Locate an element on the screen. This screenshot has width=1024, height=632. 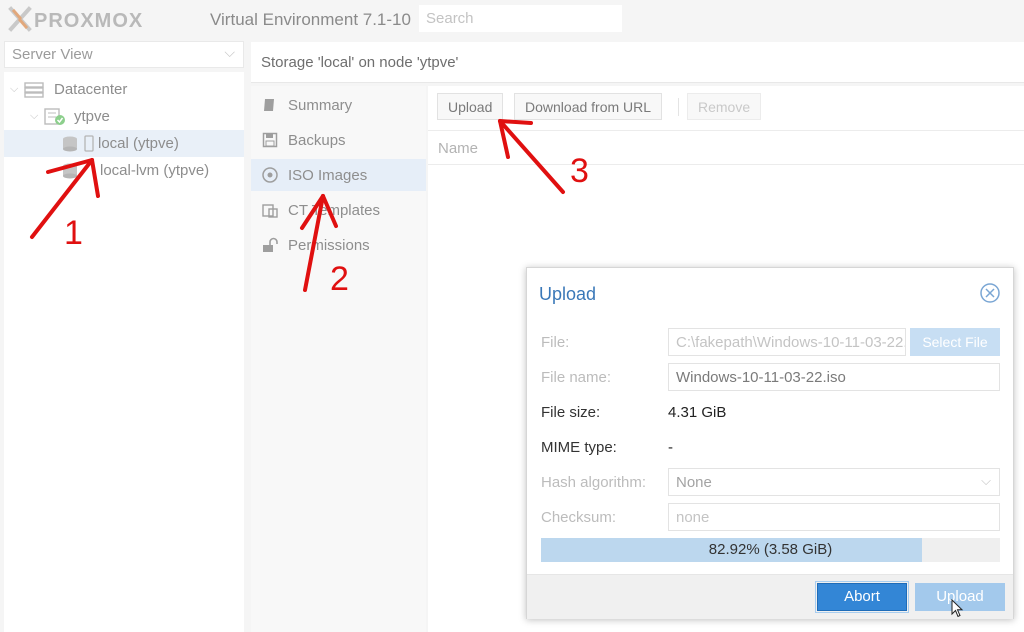
annotation-step-1: 1 is located at coordinates (73, 233).